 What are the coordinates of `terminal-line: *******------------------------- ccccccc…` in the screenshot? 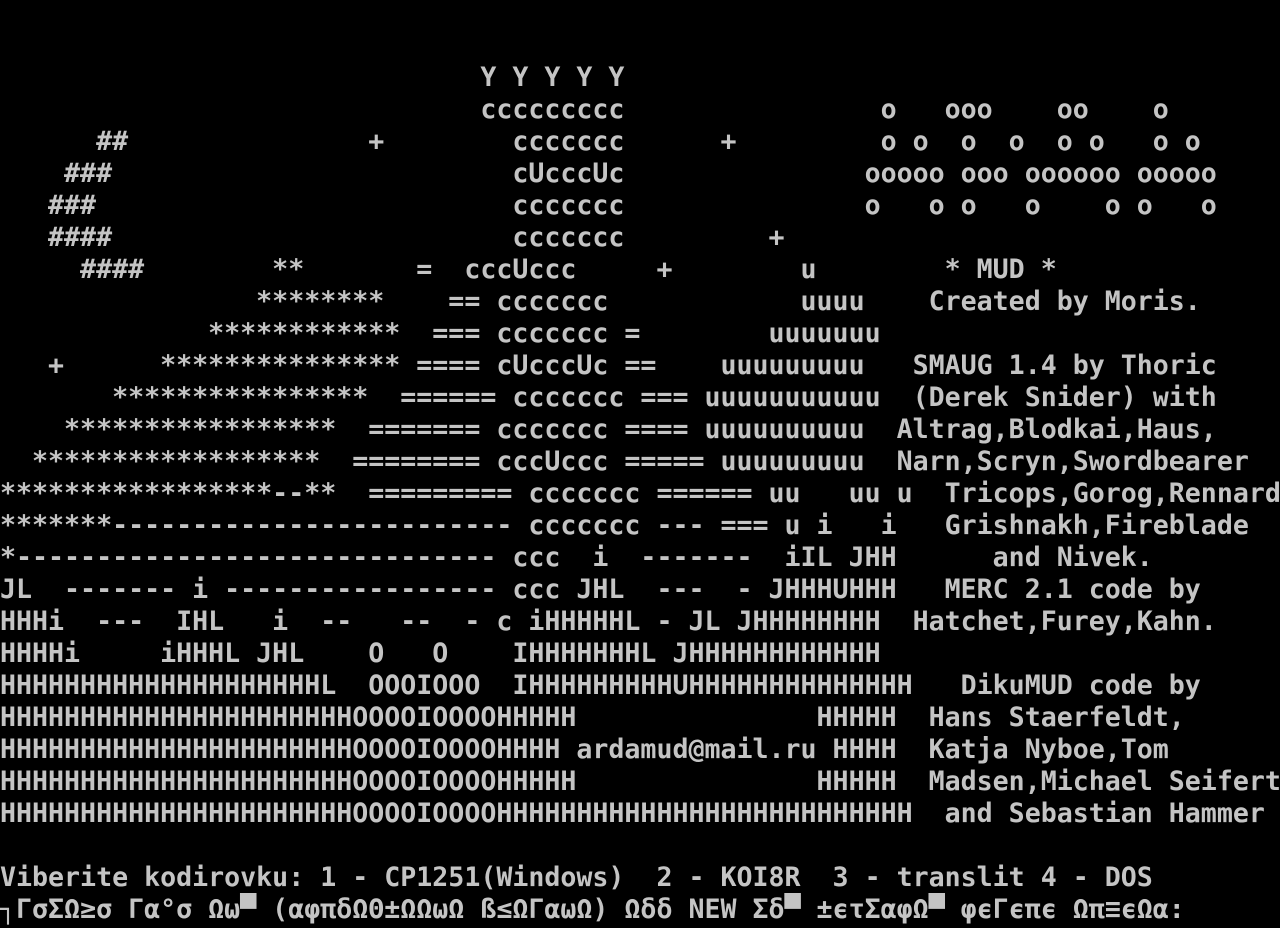 It's located at (624, 525).